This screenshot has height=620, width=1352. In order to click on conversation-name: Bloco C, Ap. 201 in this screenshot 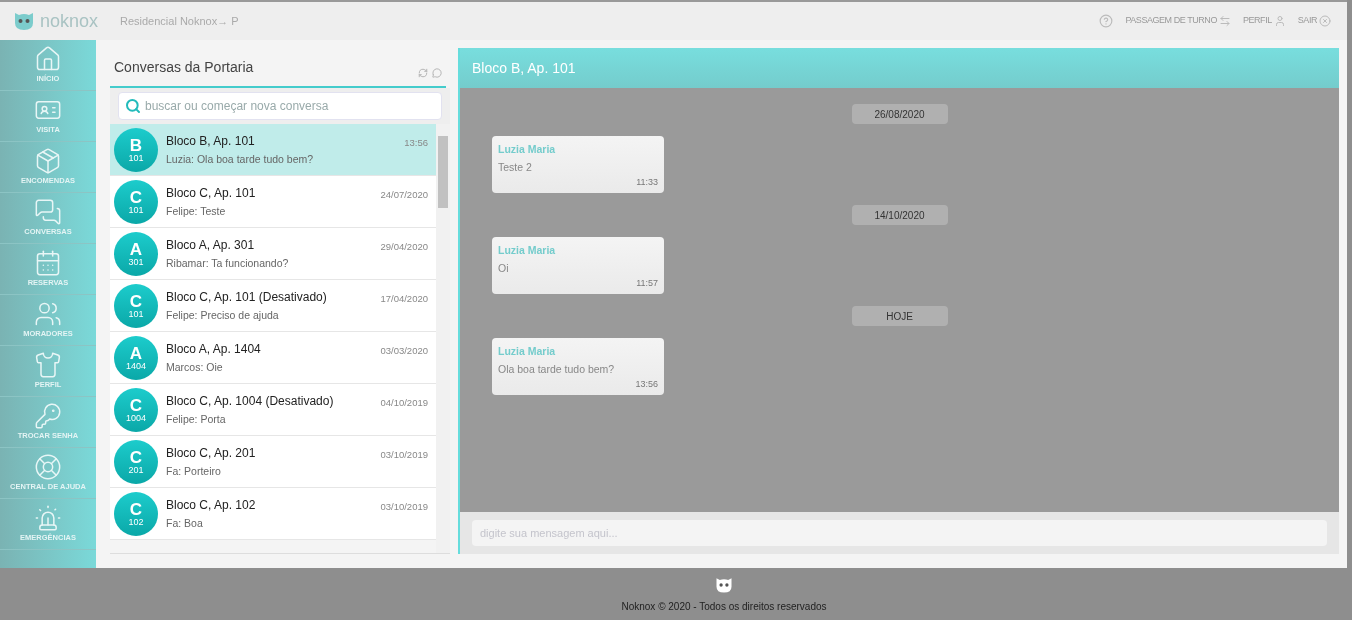, I will do `click(211, 453)`.